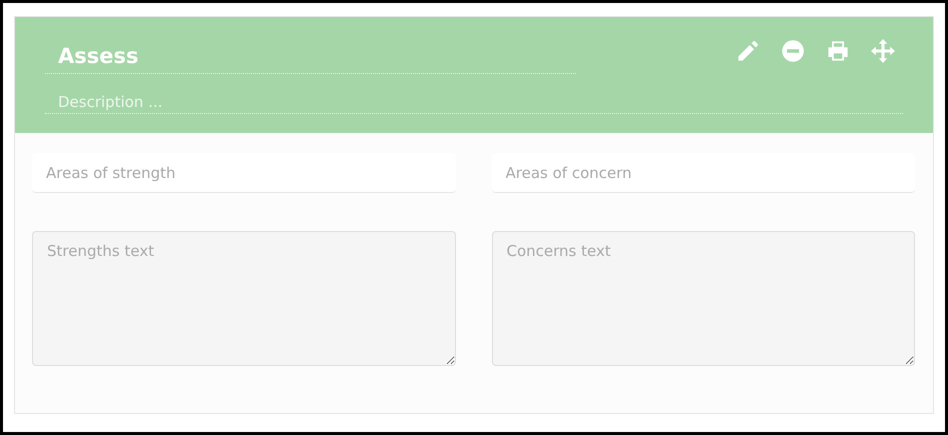 The width and height of the screenshot is (948, 435). I want to click on text-area: Concerns text, so click(703, 298).